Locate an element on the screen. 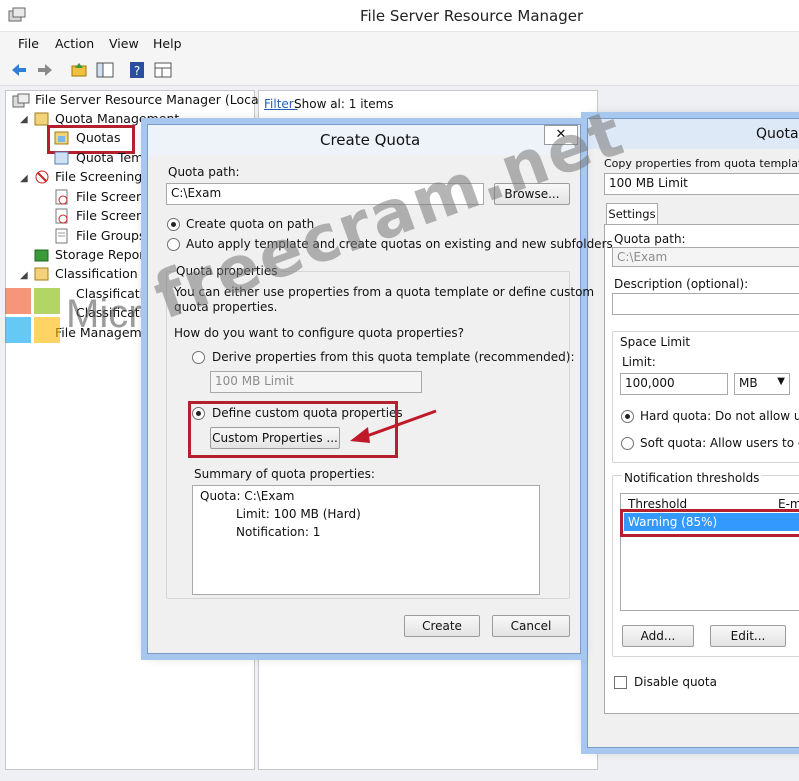  tree-file-screen-templates: File Screen T is located at coordinates (115, 216).